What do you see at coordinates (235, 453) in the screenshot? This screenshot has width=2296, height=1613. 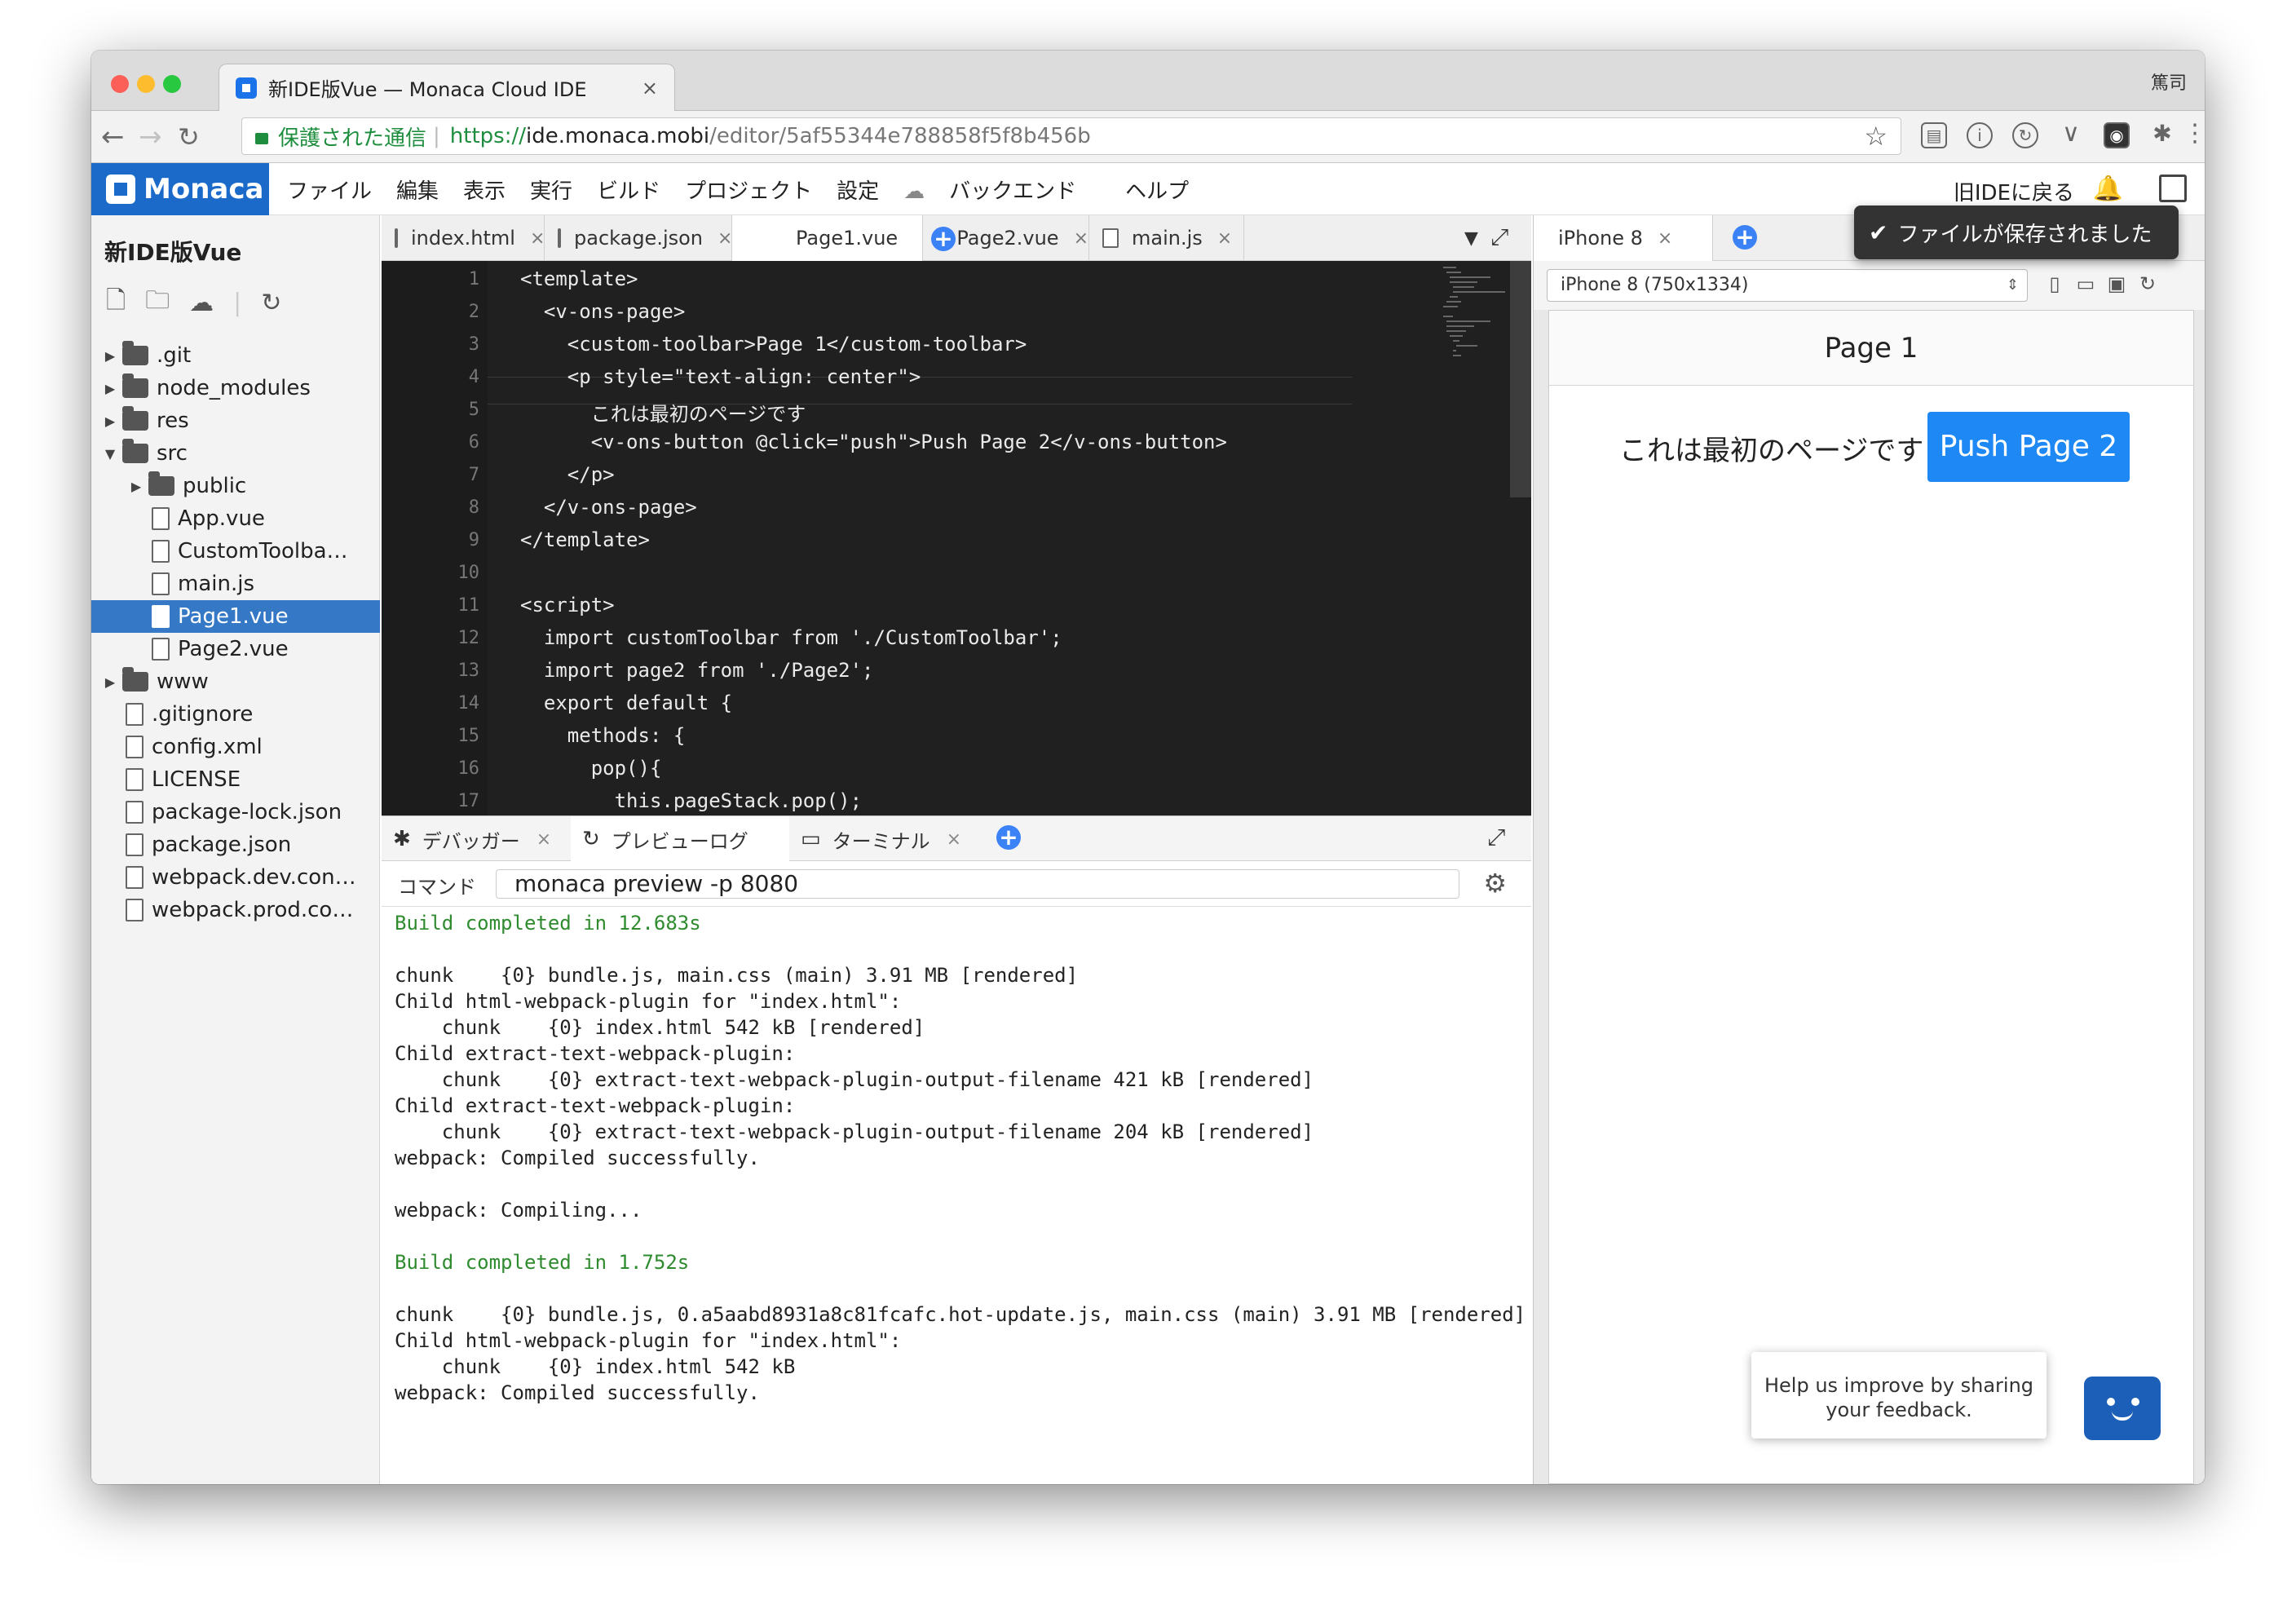 I see `tree-item: ▼ src` at bounding box center [235, 453].